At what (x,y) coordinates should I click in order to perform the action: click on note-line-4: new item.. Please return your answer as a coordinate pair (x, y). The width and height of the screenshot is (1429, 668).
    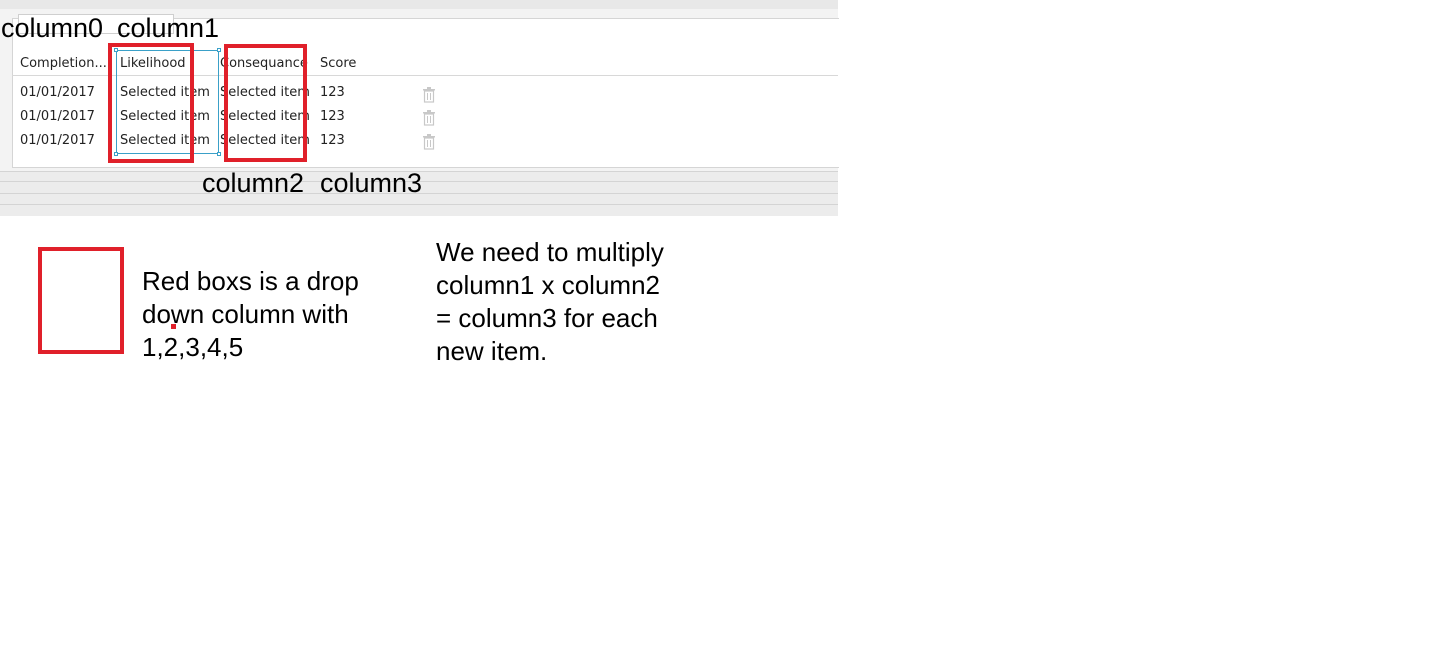
    Looking at the image, I should click on (492, 351).